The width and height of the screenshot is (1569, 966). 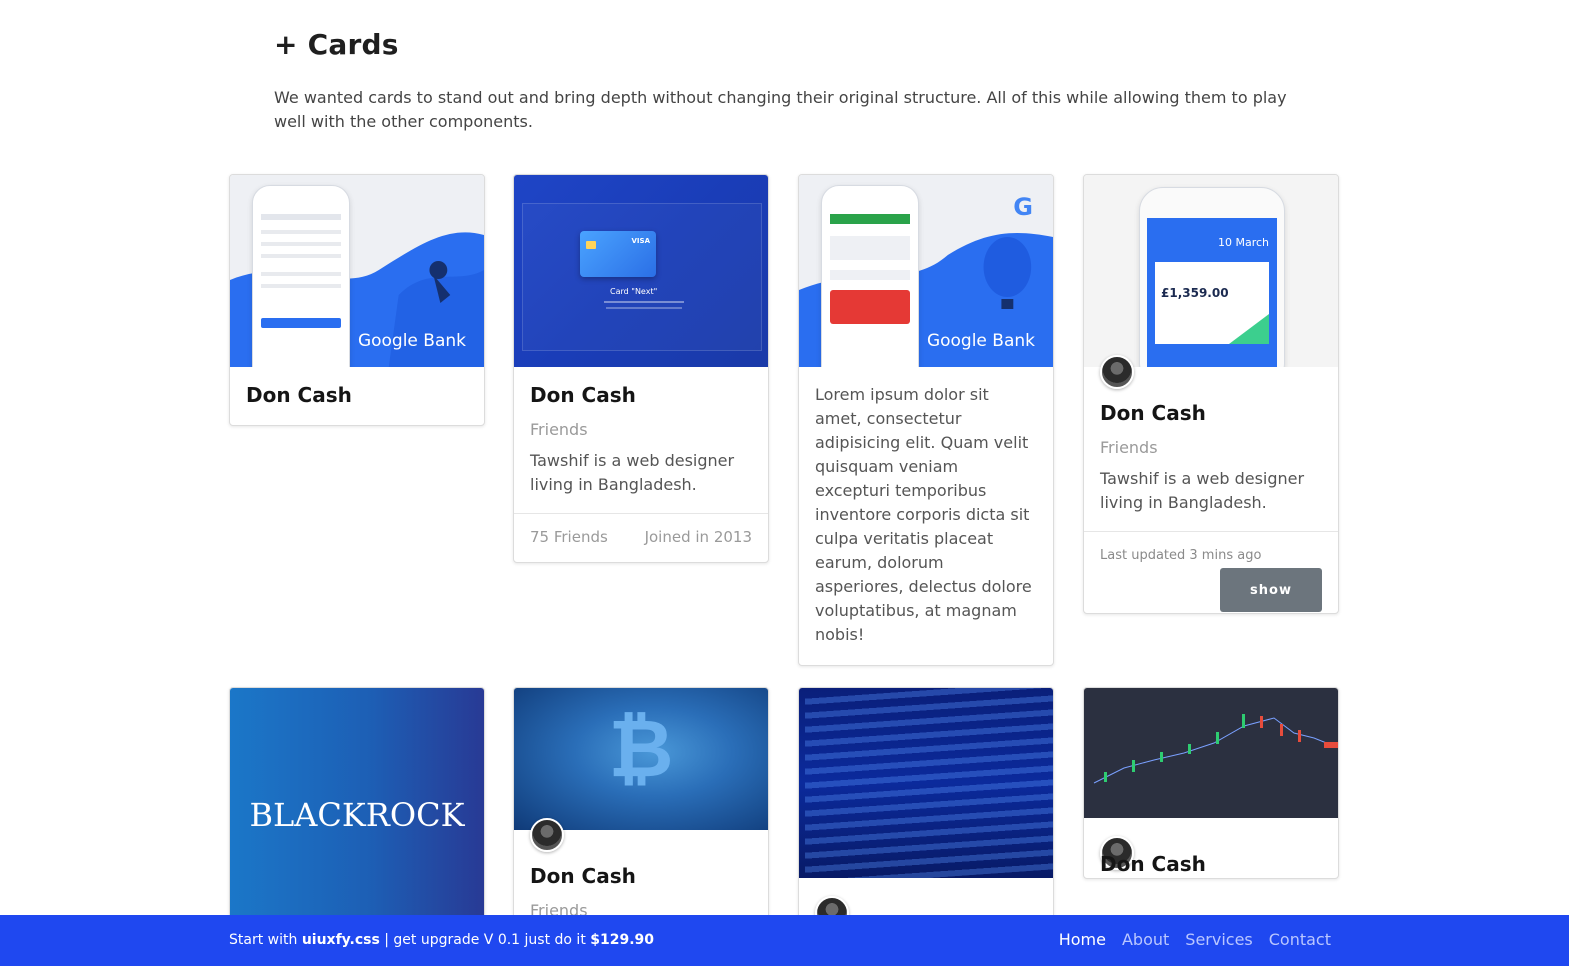 I want to click on phone-date: 10 March, so click(x=1243, y=242).